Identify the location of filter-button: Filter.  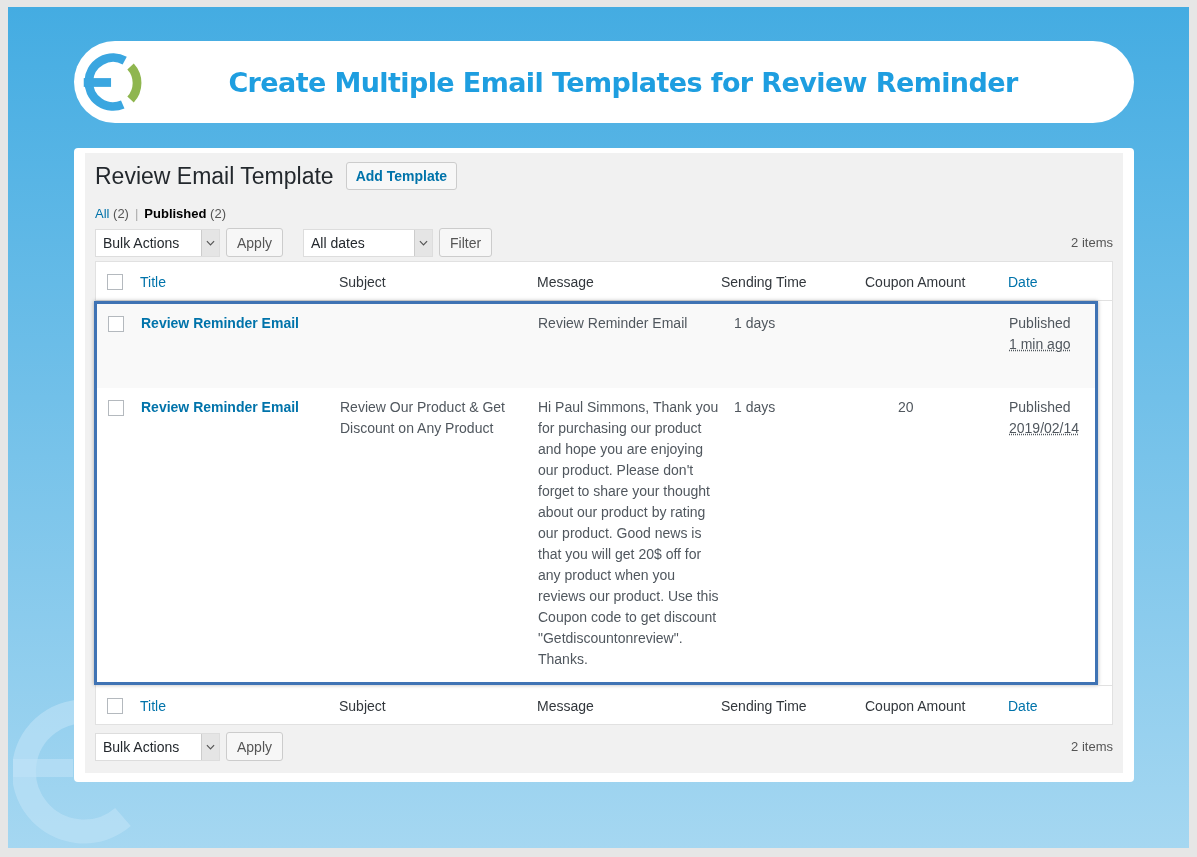
(466, 242).